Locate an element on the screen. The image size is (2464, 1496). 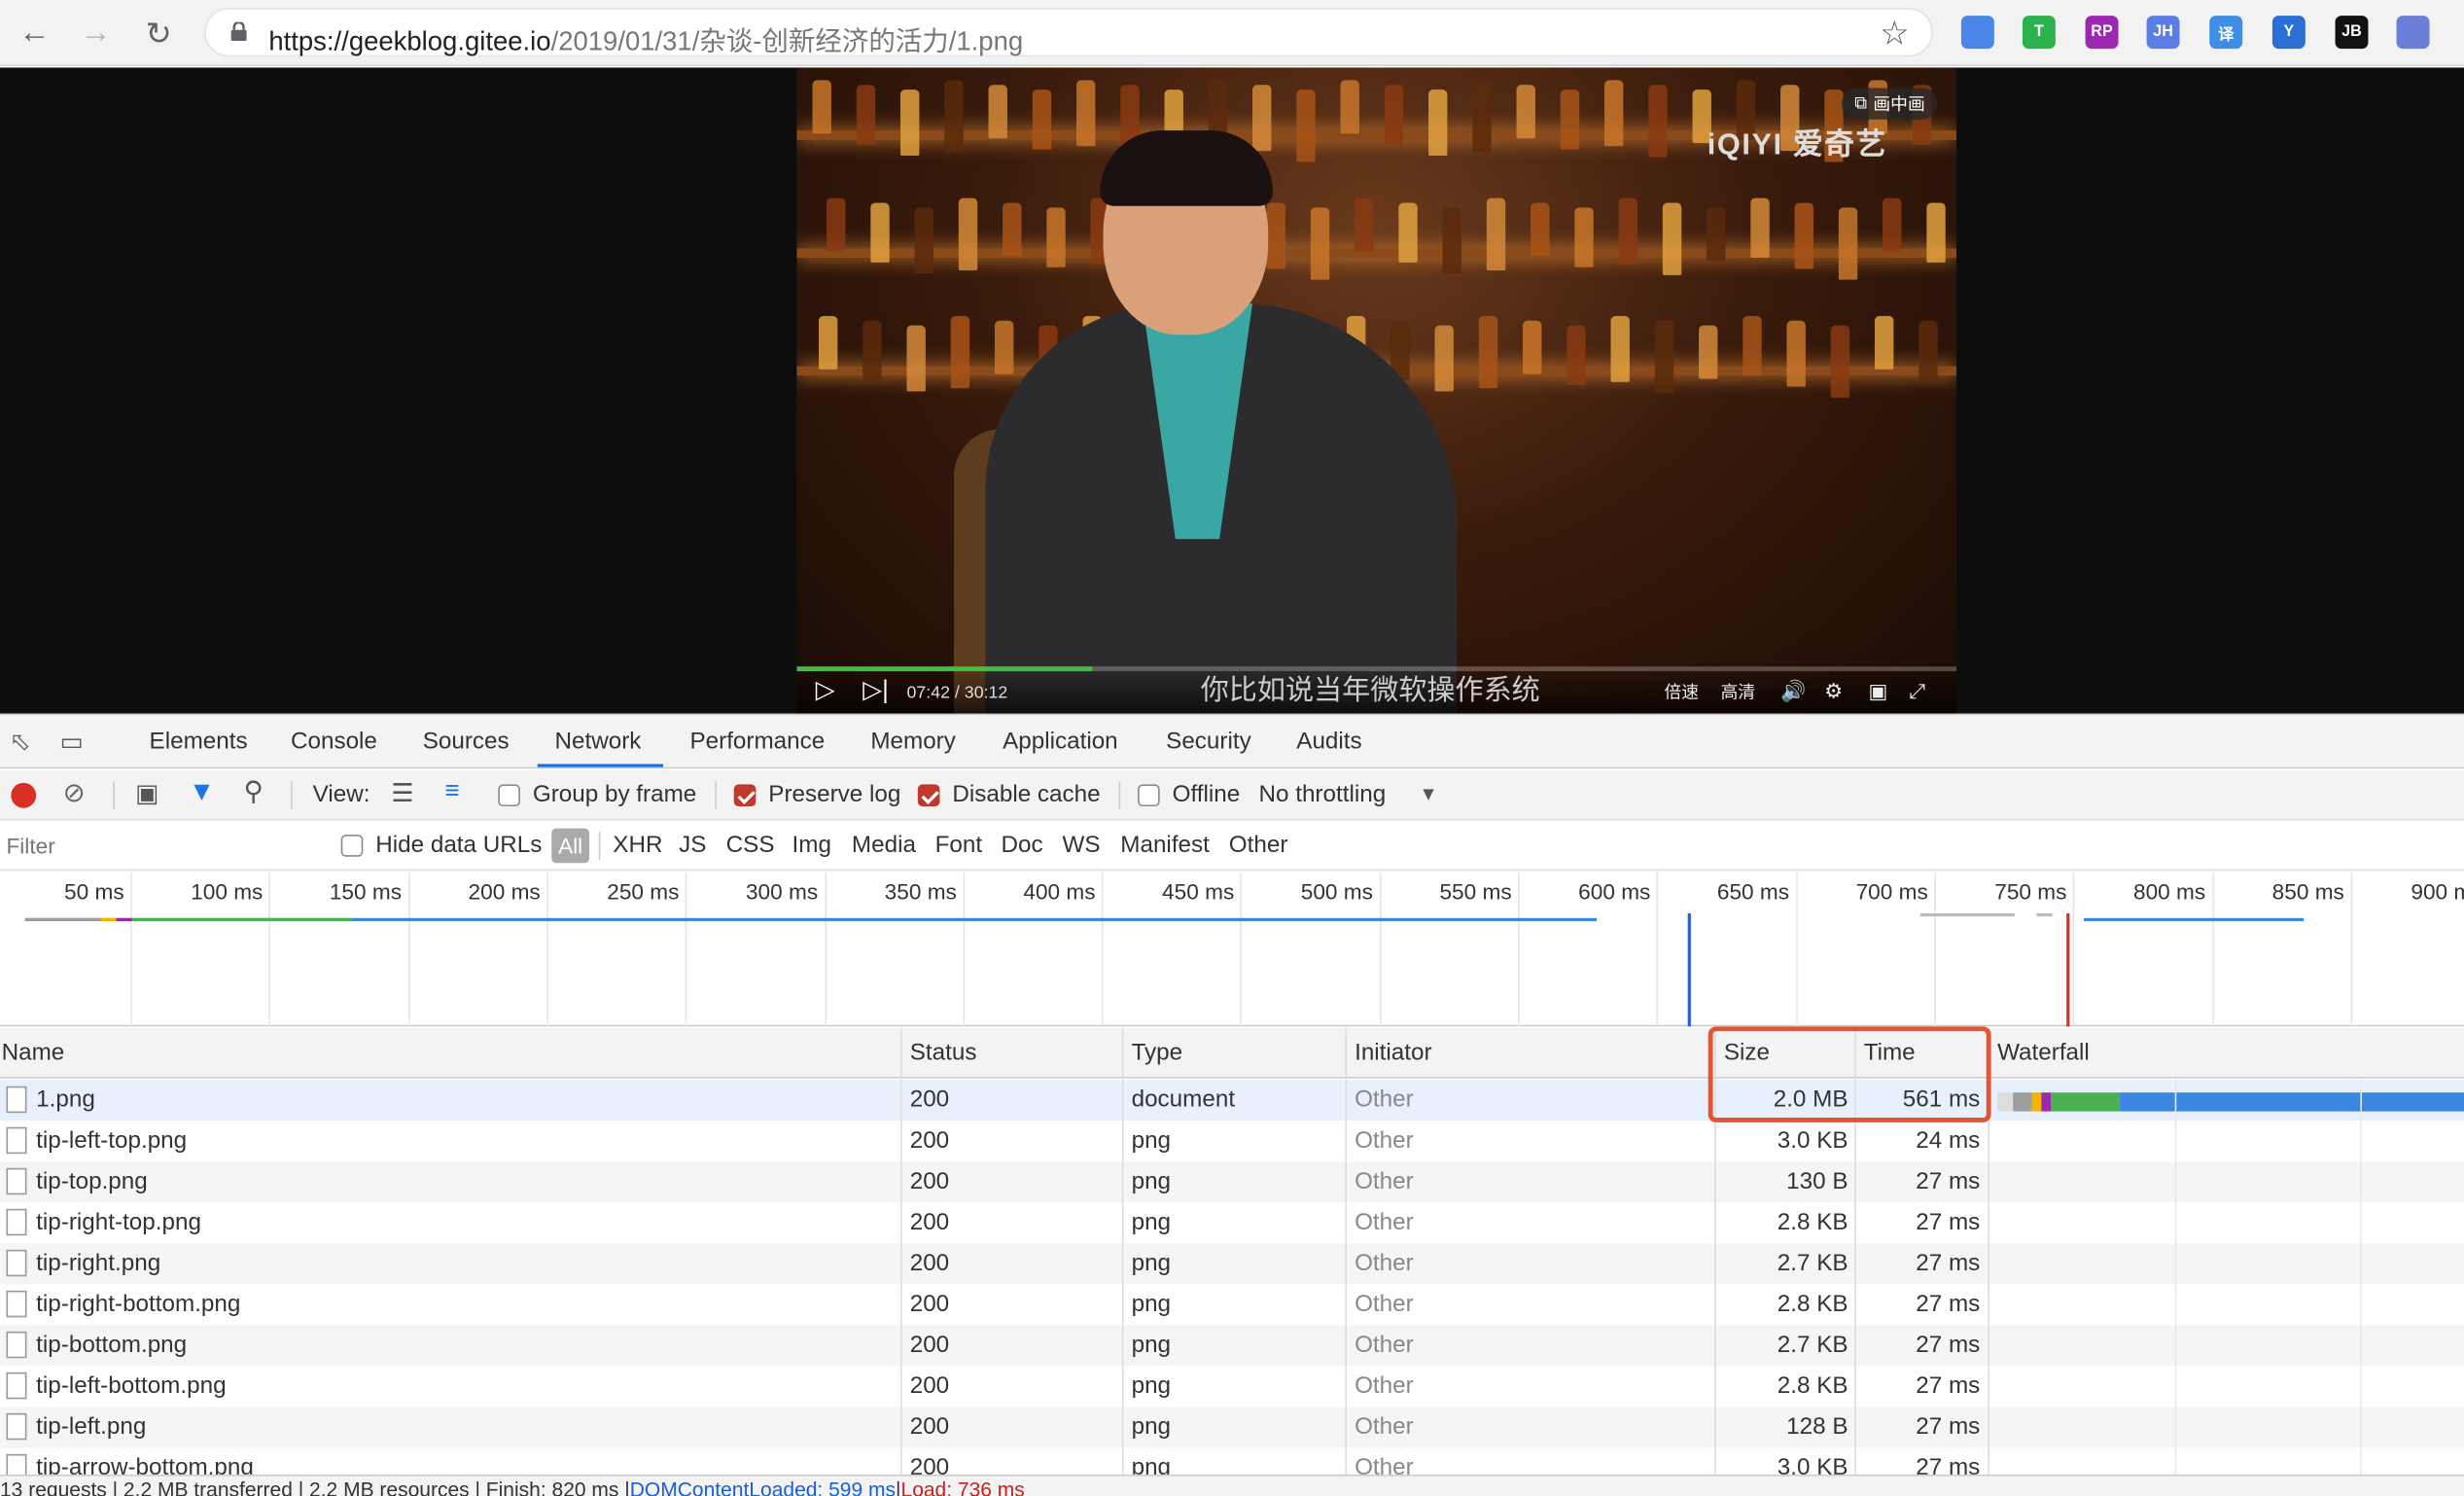
filter-type-xhr: XHR is located at coordinates (637, 845).